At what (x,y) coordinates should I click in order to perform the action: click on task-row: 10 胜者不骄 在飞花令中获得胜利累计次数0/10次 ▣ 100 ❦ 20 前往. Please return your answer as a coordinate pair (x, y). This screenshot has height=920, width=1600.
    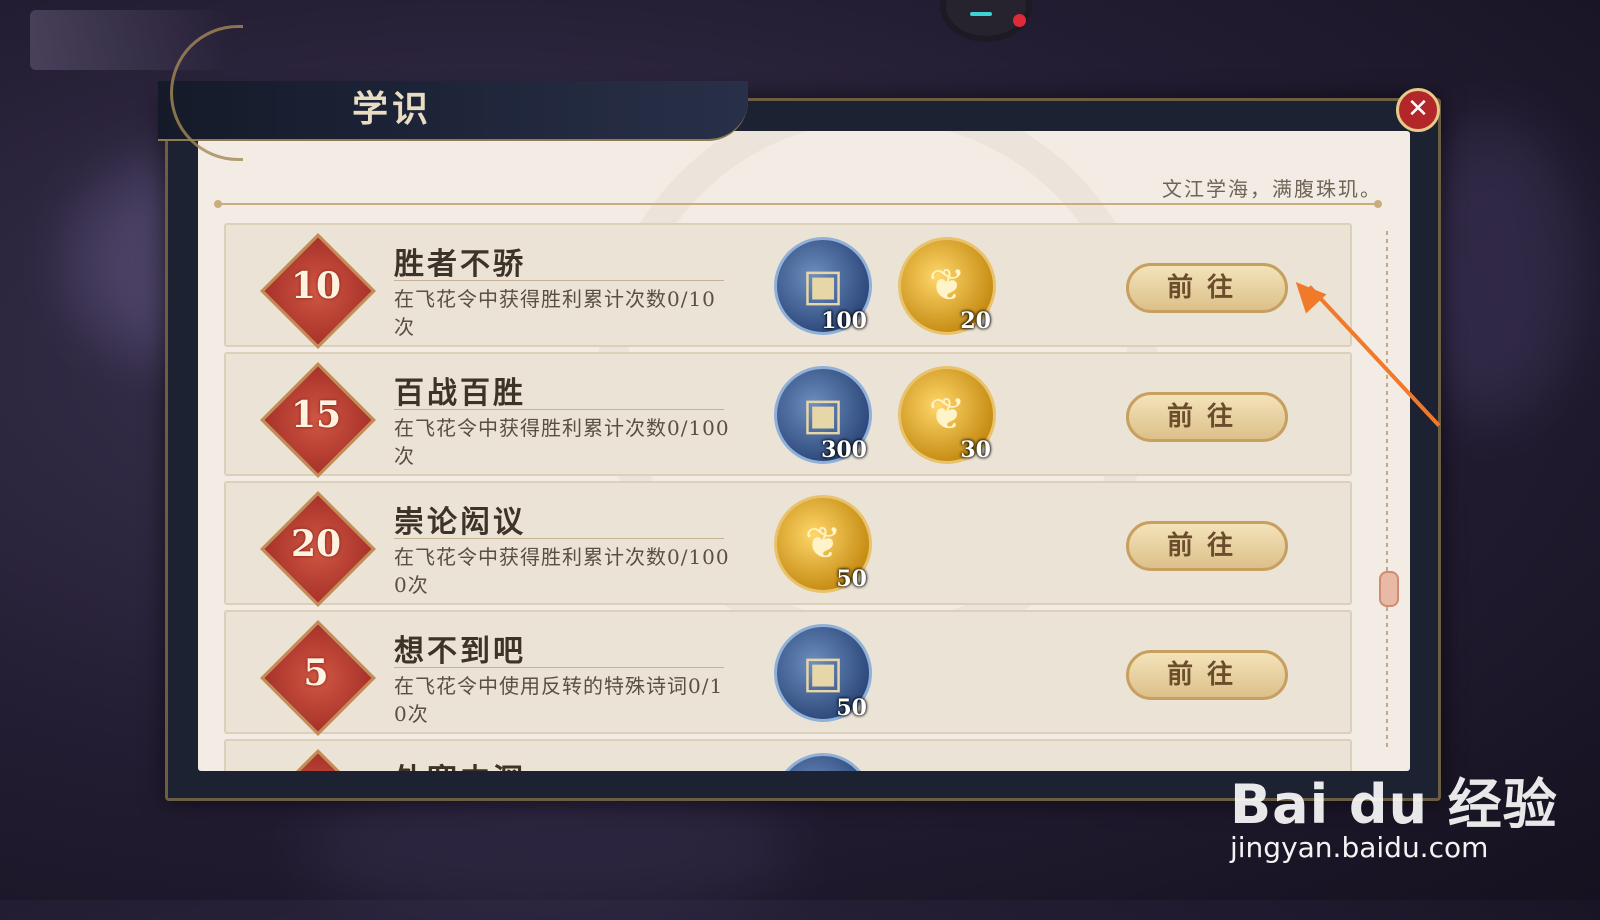
    Looking at the image, I should click on (788, 286).